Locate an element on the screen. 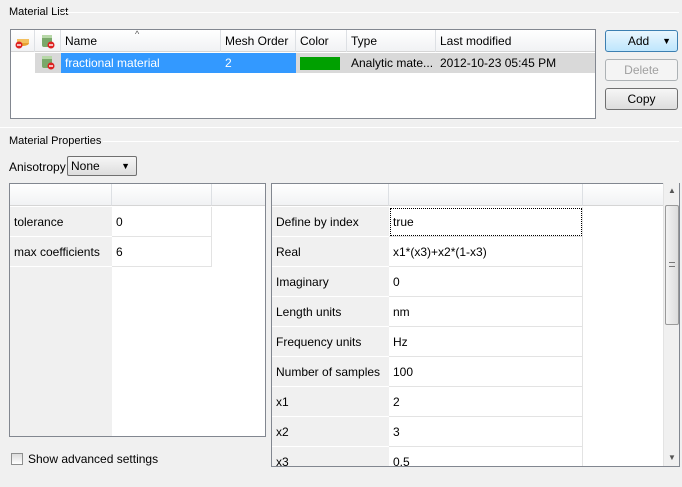  property-value: 2 is located at coordinates (486, 402).